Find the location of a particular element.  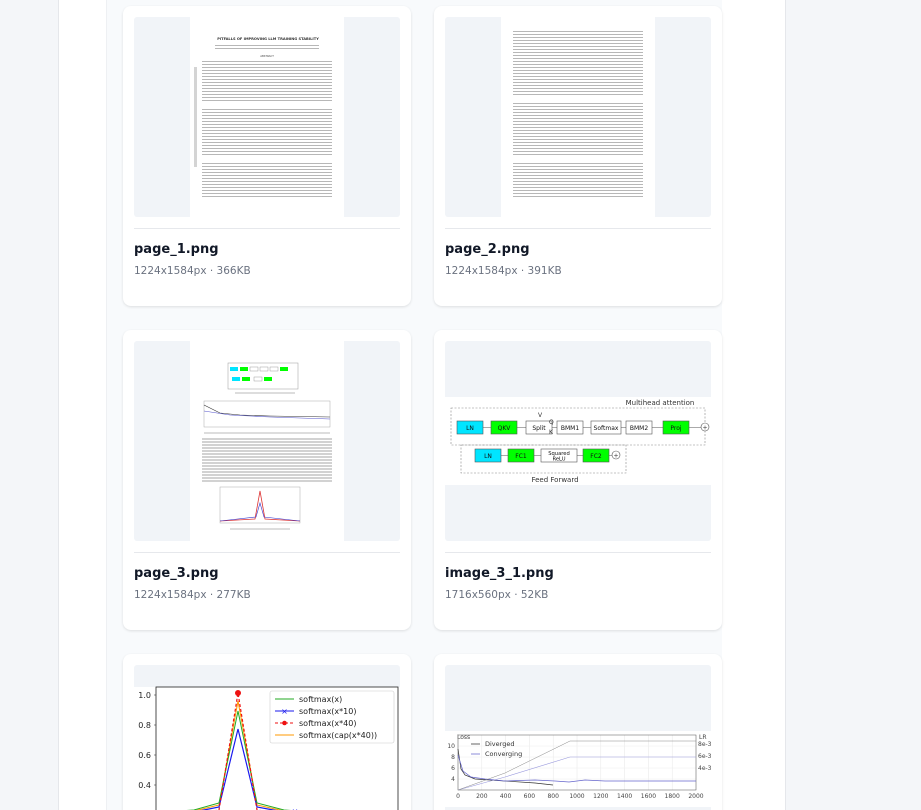

left-tick-label: 6 is located at coordinates (453, 768).